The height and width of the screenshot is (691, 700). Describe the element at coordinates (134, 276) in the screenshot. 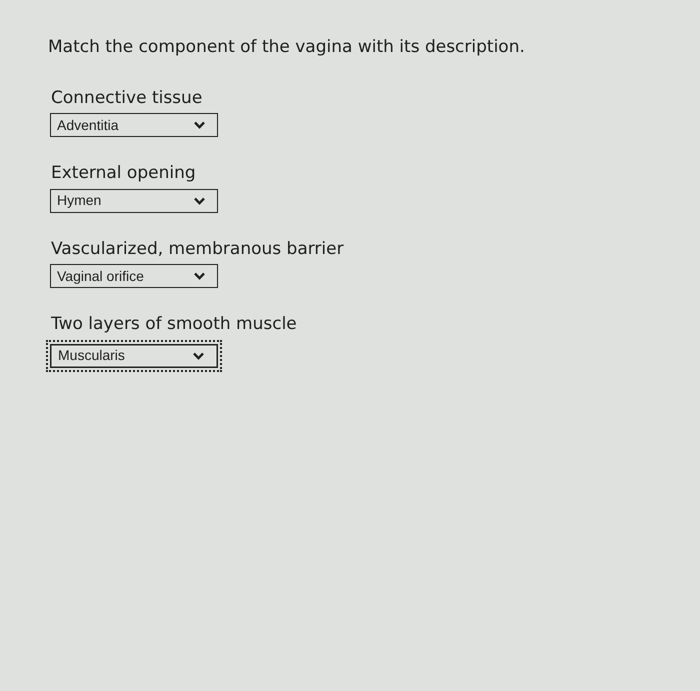

I see `answer-dropdown: Vaginal orifice` at that location.